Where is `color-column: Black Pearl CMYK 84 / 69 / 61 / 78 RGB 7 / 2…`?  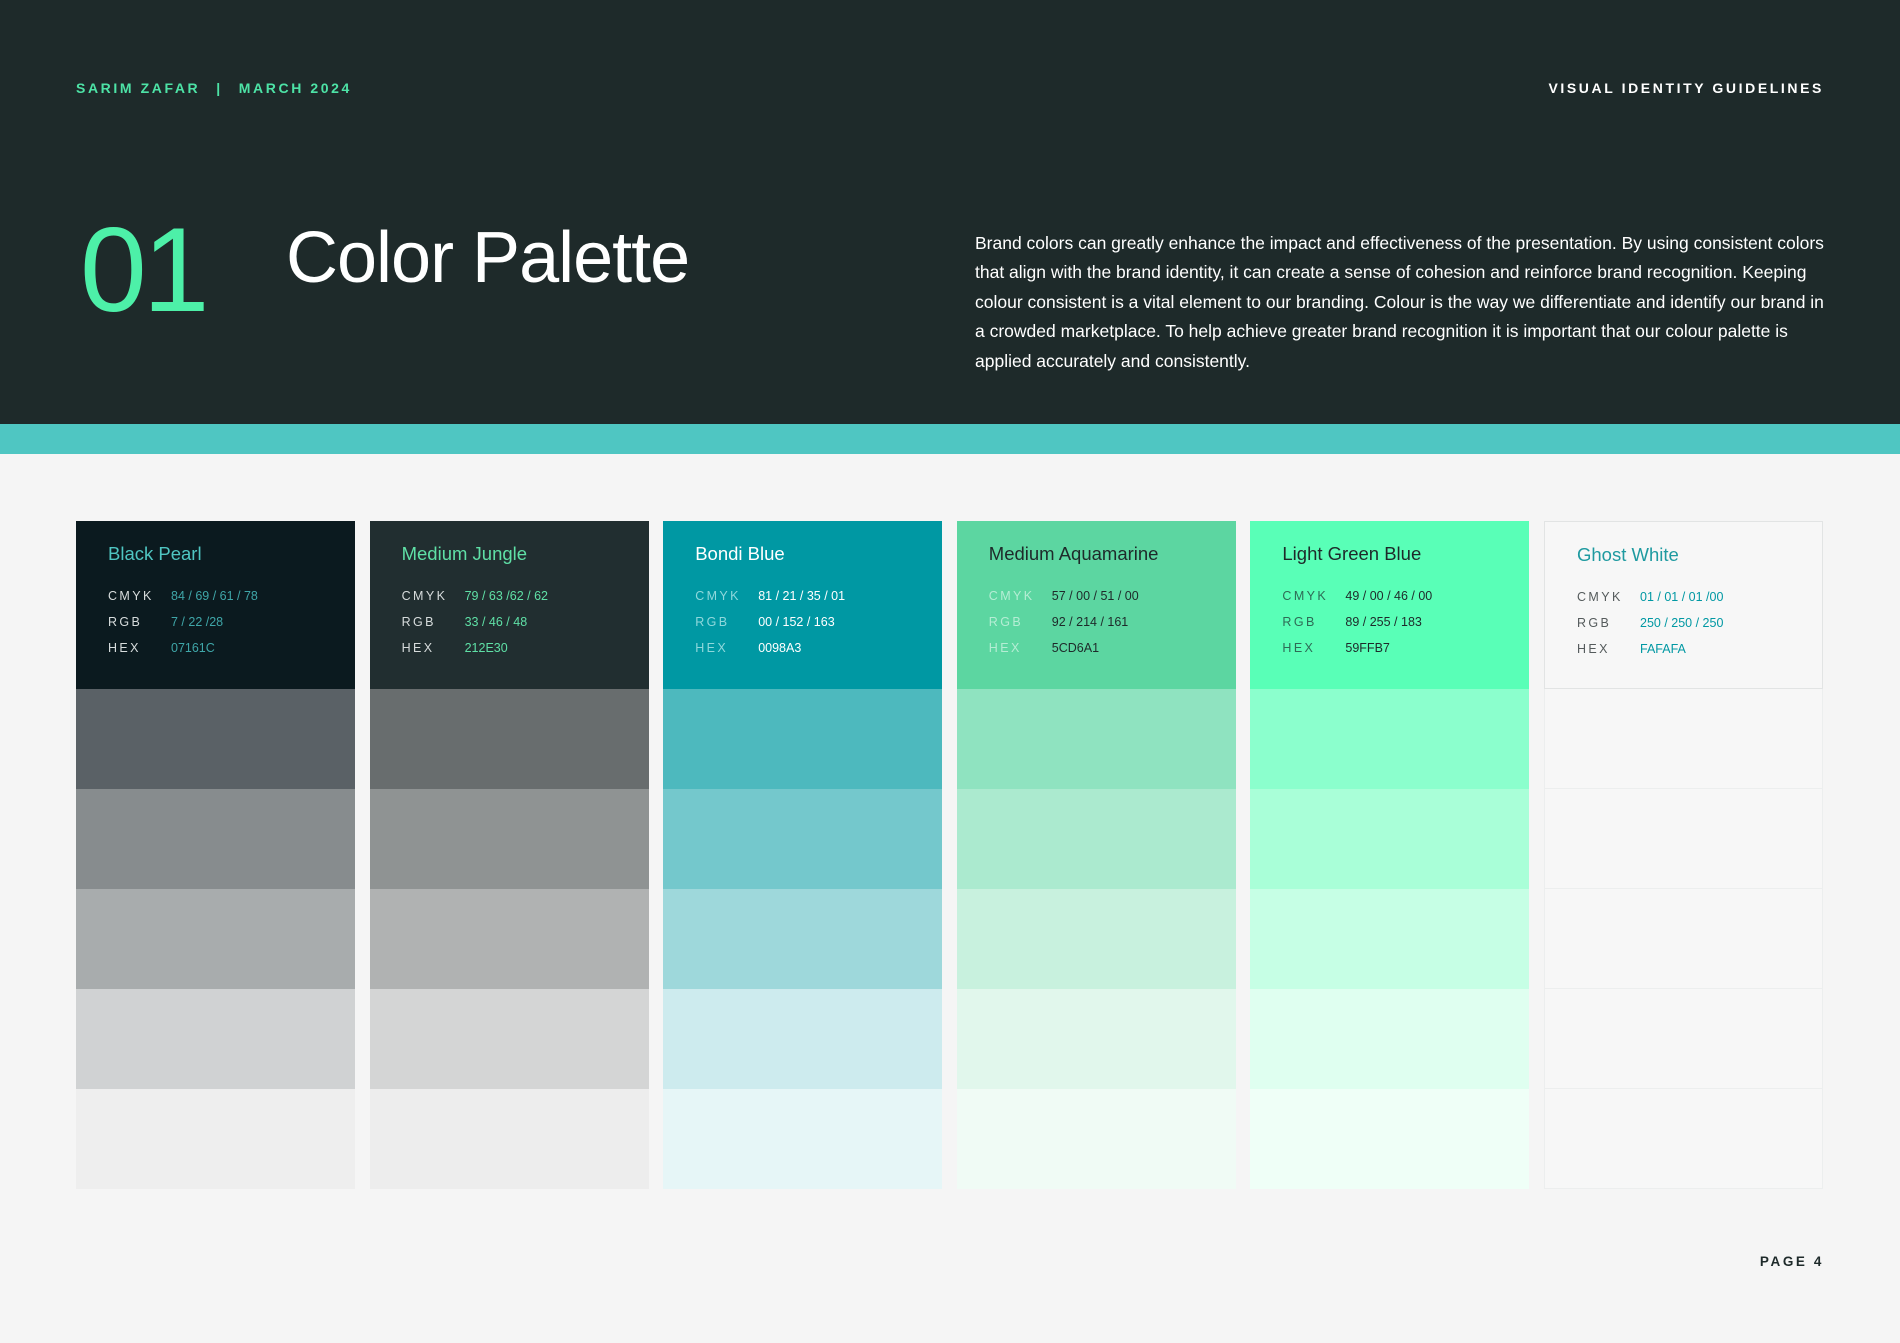 color-column: Black Pearl CMYK 84 / 69 / 61 / 78 RGB 7 / 2… is located at coordinates (215, 855).